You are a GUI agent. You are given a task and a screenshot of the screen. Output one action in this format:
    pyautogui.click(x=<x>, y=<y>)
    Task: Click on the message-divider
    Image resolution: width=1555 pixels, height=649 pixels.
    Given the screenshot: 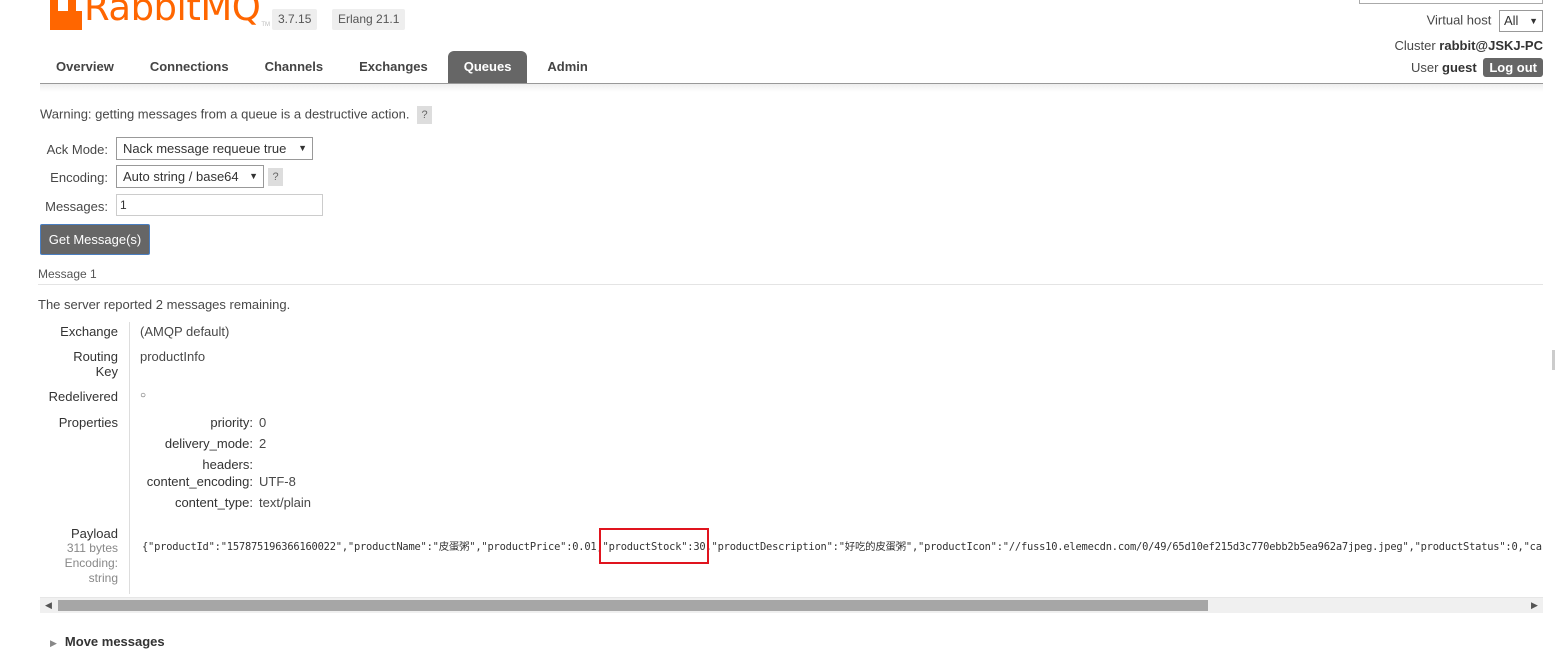 What is the action you would take?
    pyautogui.click(x=790, y=284)
    